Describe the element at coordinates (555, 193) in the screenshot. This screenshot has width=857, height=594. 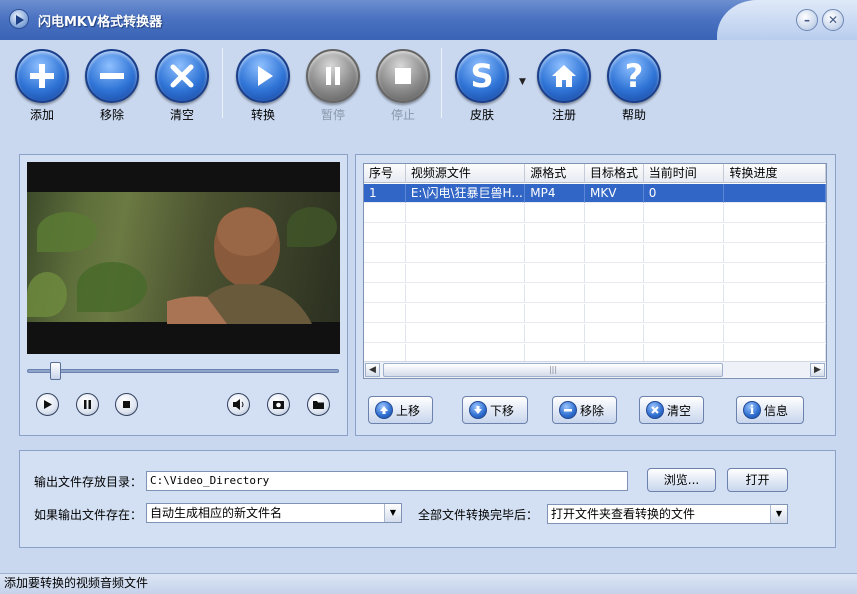
I see `cell-src-format: MP4` at that location.